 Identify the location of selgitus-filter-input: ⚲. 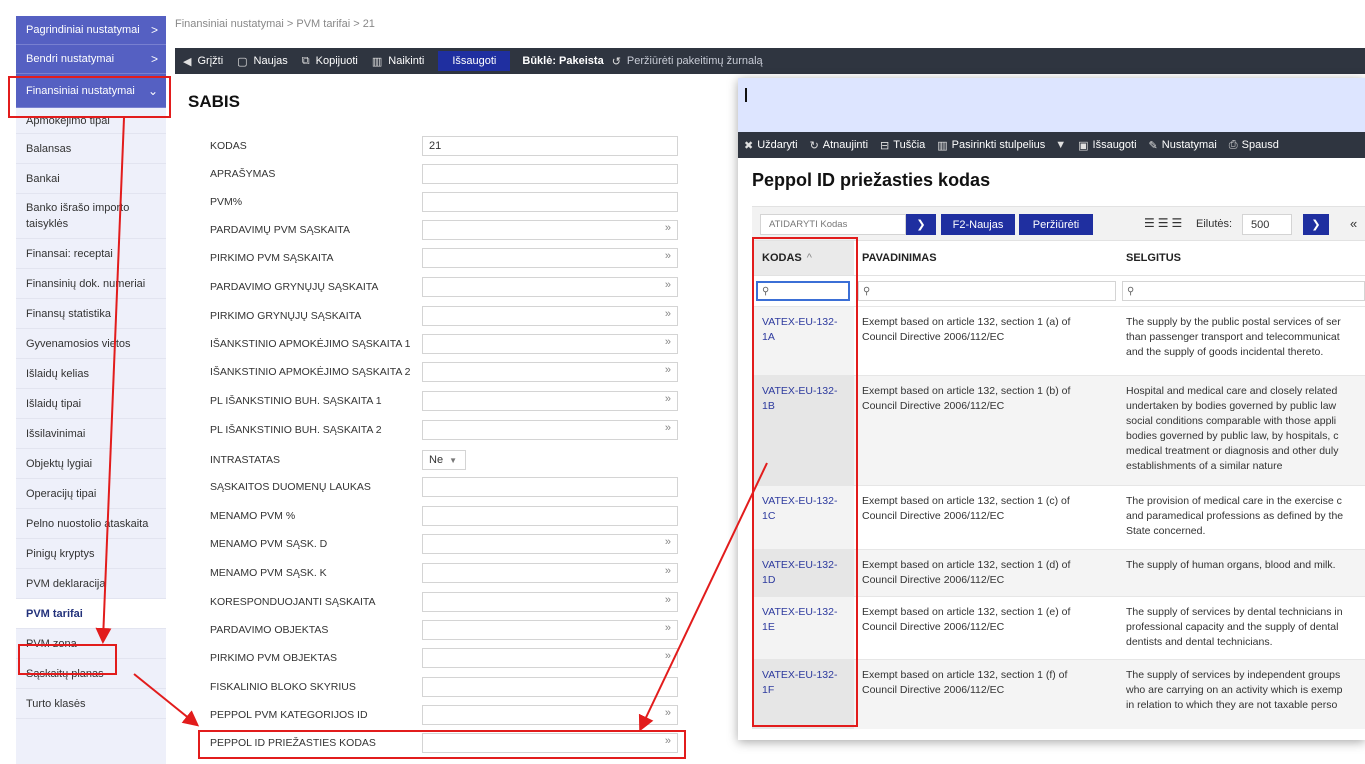
(1243, 291).